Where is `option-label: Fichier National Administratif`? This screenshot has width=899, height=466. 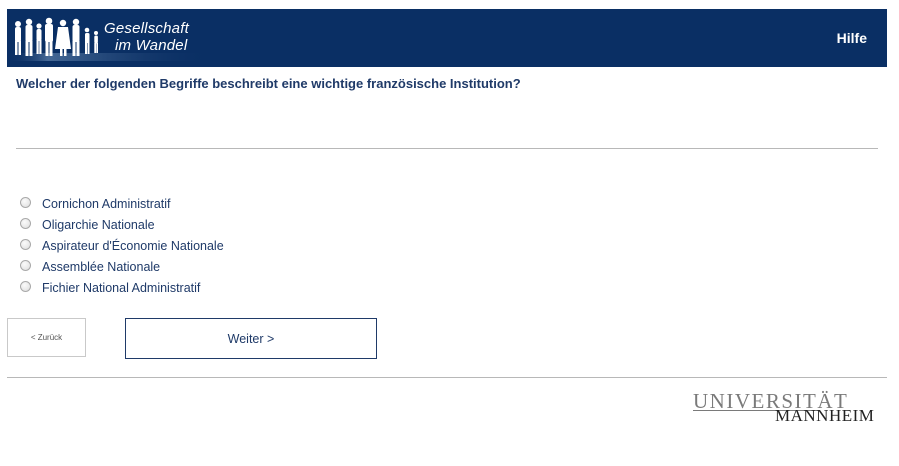
option-label: Fichier National Administratif is located at coordinates (121, 288).